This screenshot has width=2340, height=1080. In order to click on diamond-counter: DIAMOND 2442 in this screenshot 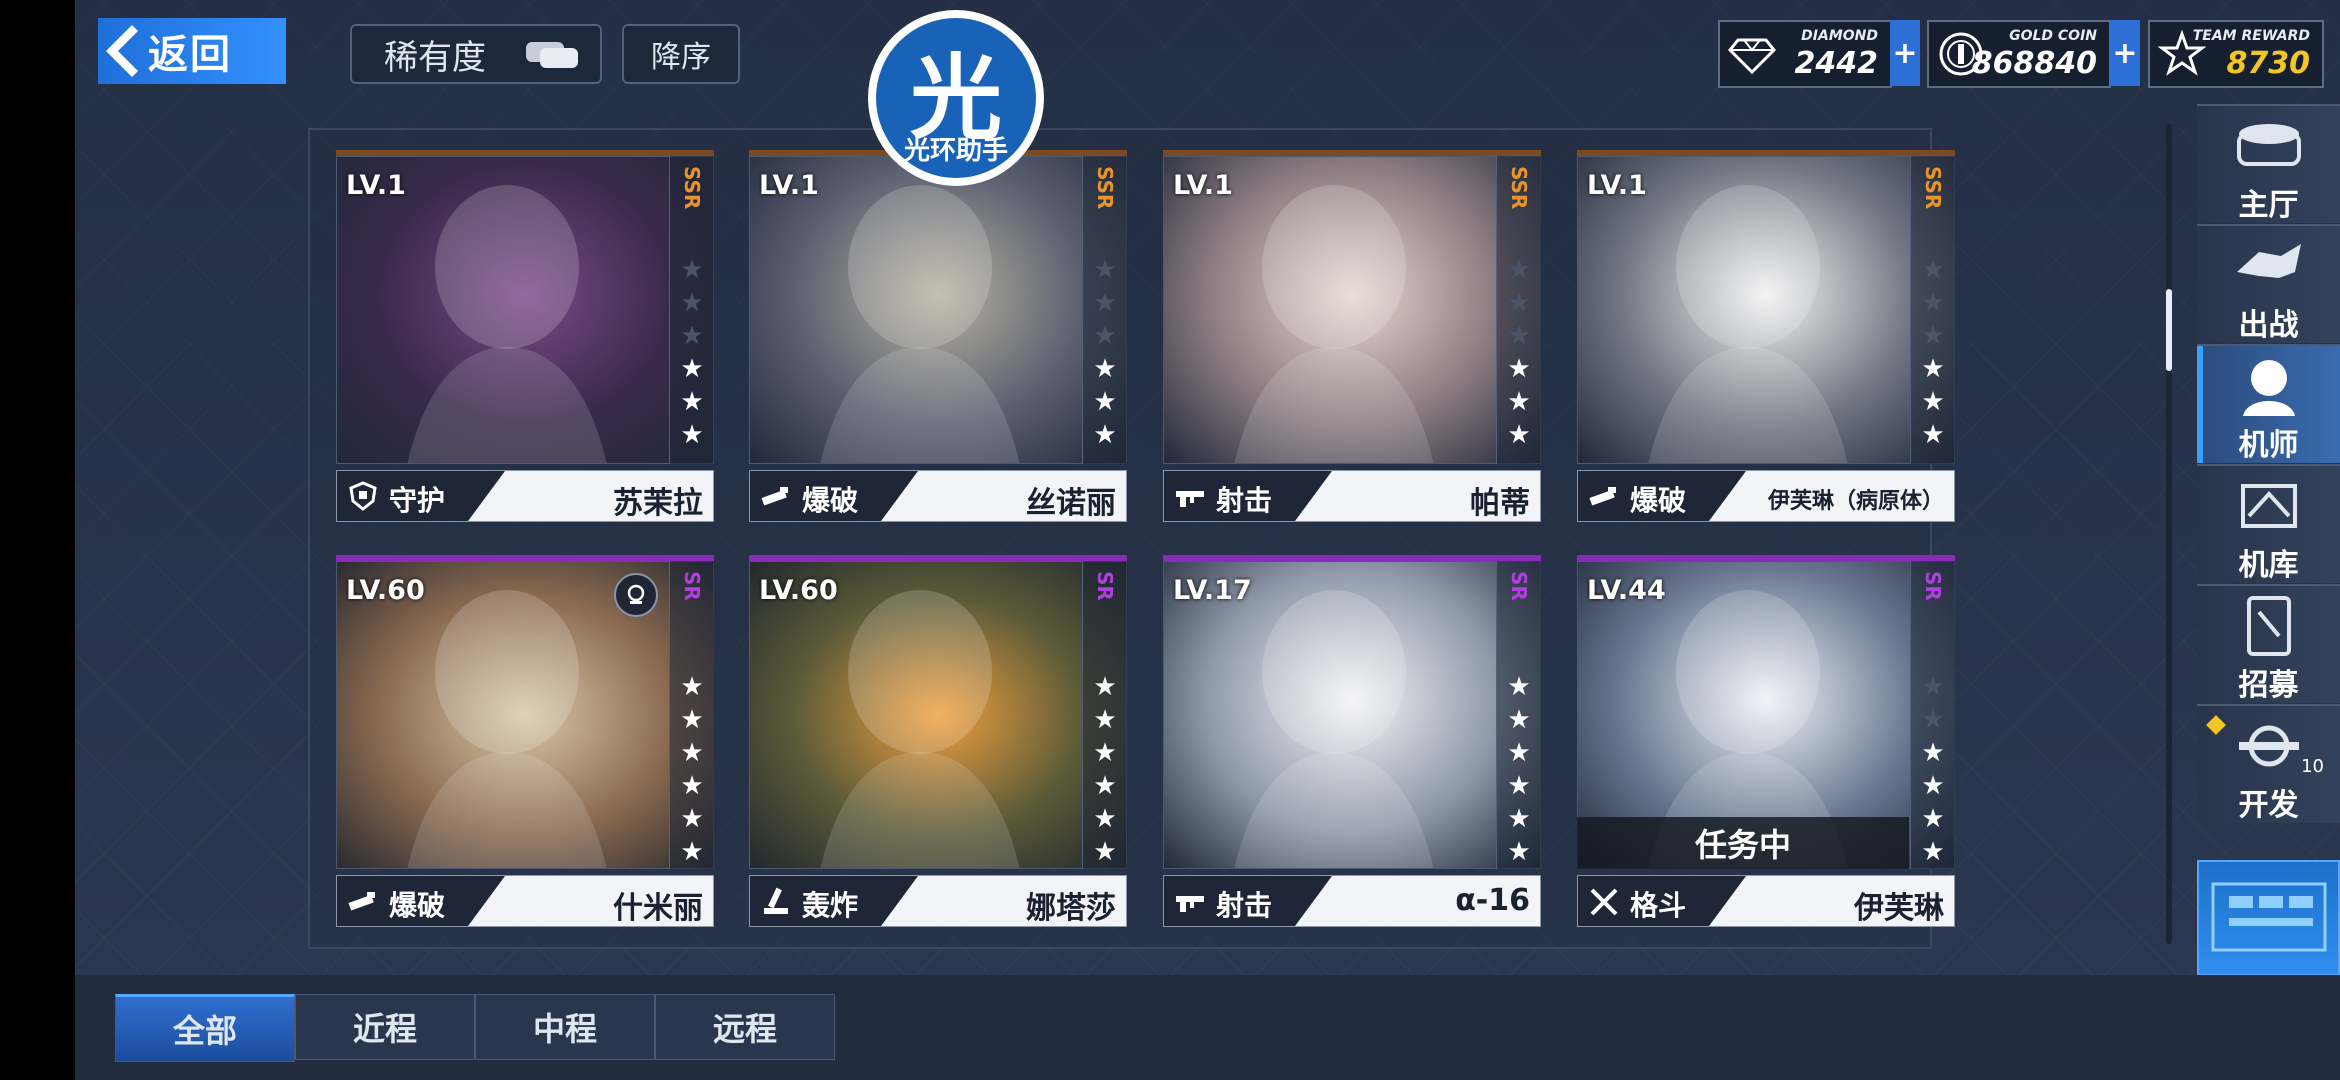, I will do `click(1805, 54)`.